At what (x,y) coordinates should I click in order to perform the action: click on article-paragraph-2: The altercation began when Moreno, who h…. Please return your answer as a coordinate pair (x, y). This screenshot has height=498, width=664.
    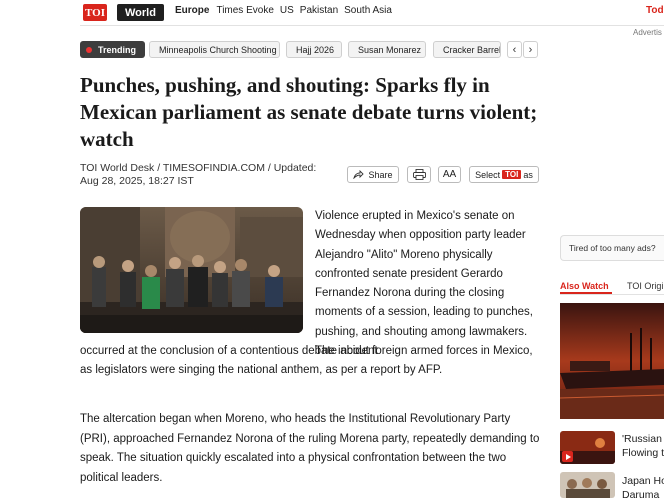
    Looking at the image, I should click on (310, 448).